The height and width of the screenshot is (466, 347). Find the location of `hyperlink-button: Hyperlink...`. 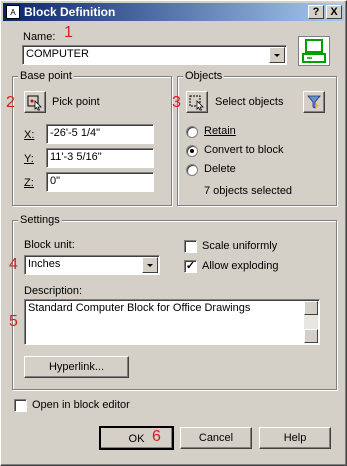

hyperlink-button: Hyperlink... is located at coordinates (76, 367).